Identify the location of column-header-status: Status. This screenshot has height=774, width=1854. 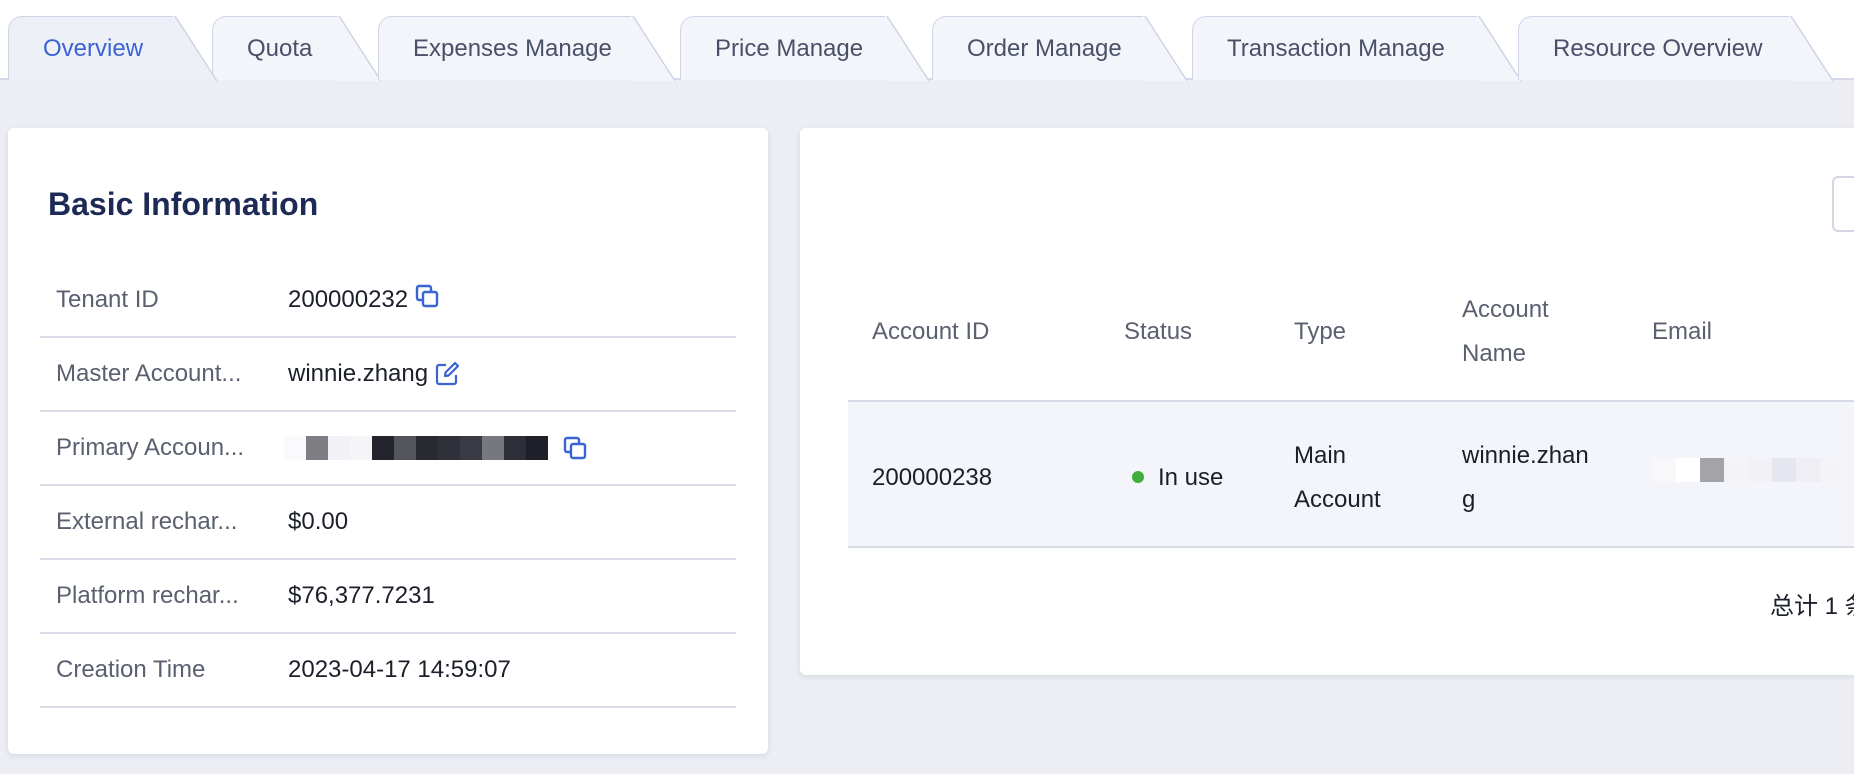
(1158, 331).